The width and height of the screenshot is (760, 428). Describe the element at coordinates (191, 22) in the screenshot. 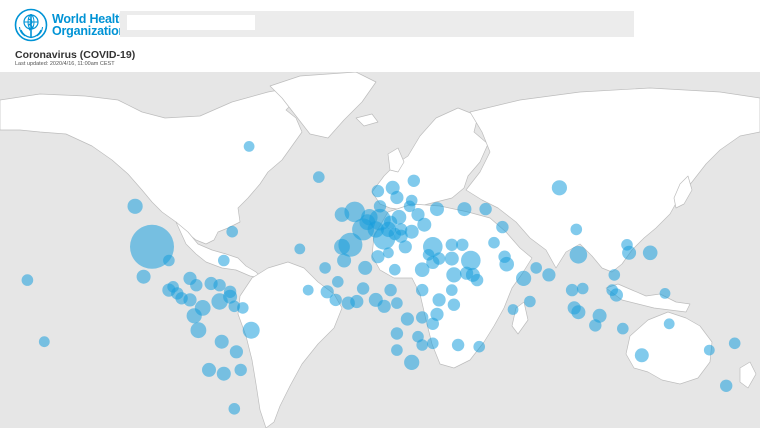

I see `search-input` at that location.